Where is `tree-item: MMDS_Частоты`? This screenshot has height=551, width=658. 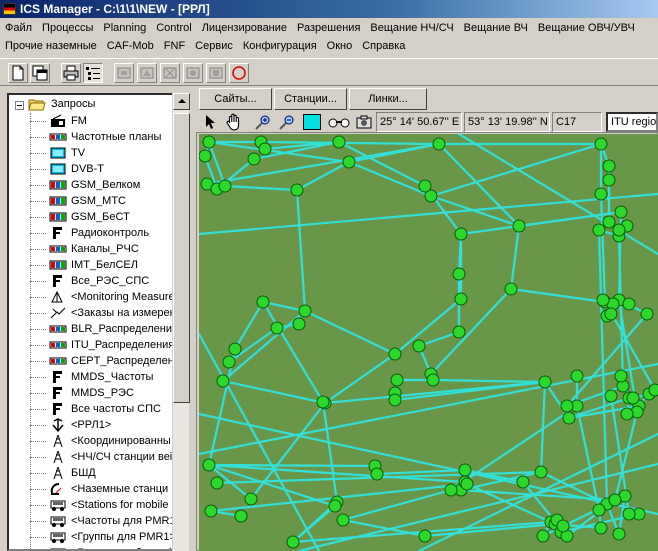 tree-item: MMDS_Частоты is located at coordinates (101, 377).